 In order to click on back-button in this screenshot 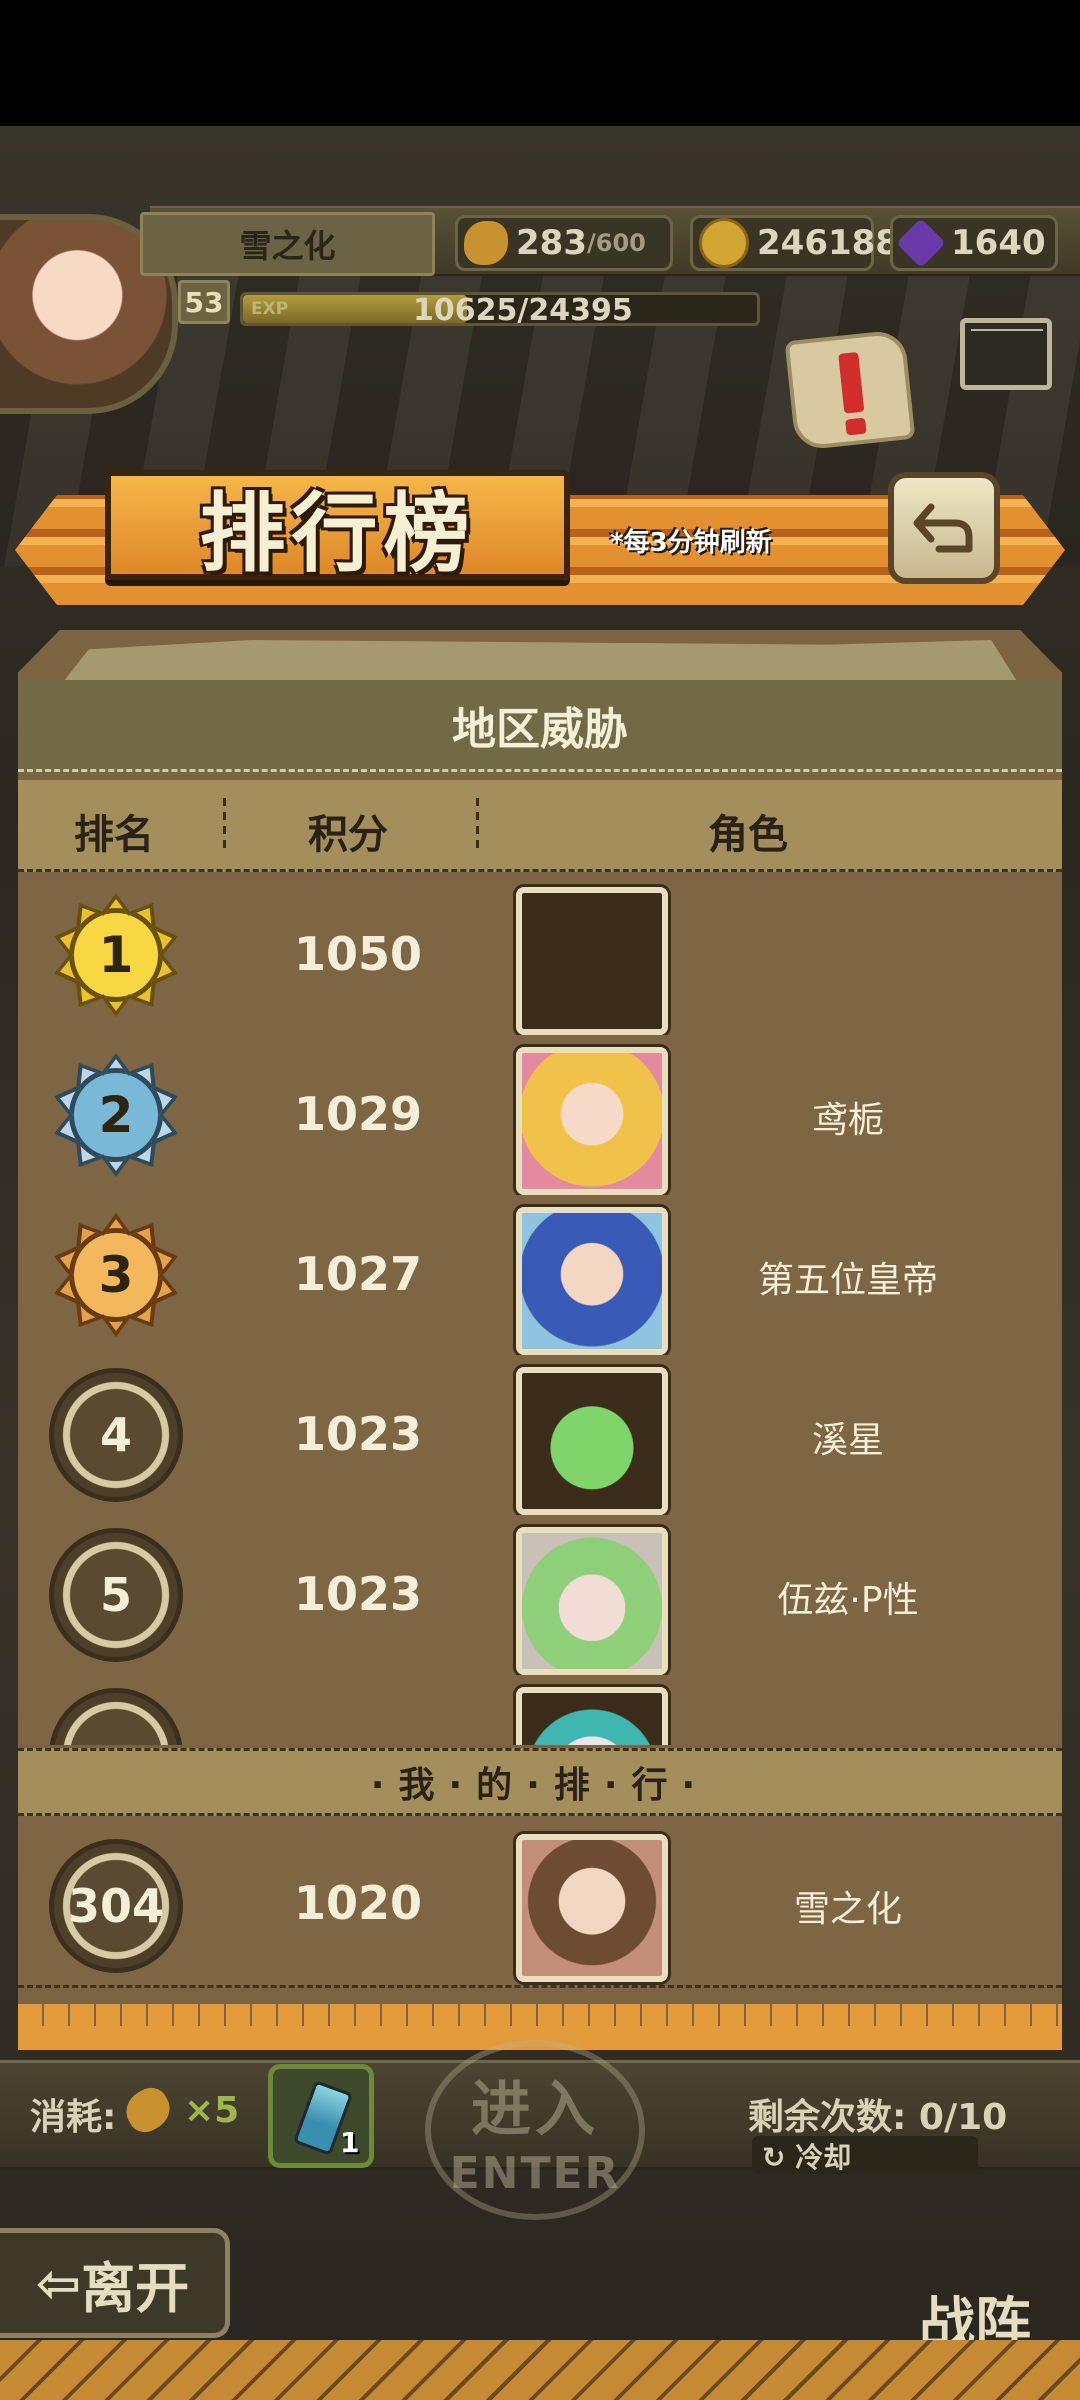, I will do `click(944, 528)`.